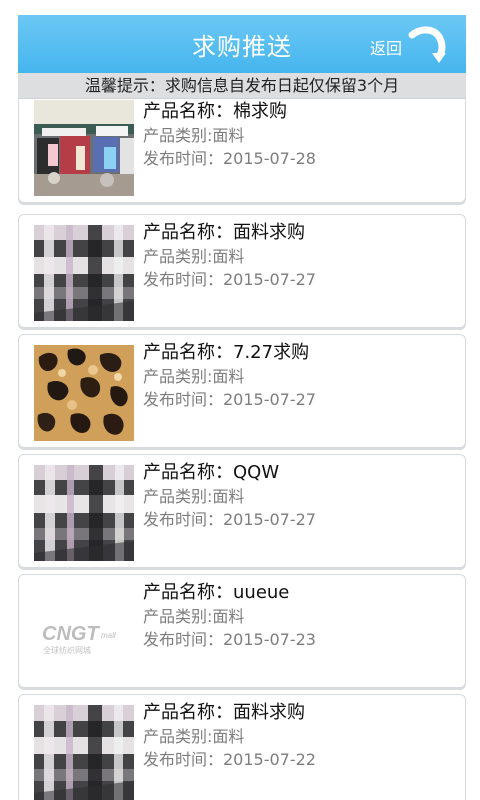 The height and width of the screenshot is (800, 480). I want to click on product-name: 产品名称：7.27求购, so click(226, 352).